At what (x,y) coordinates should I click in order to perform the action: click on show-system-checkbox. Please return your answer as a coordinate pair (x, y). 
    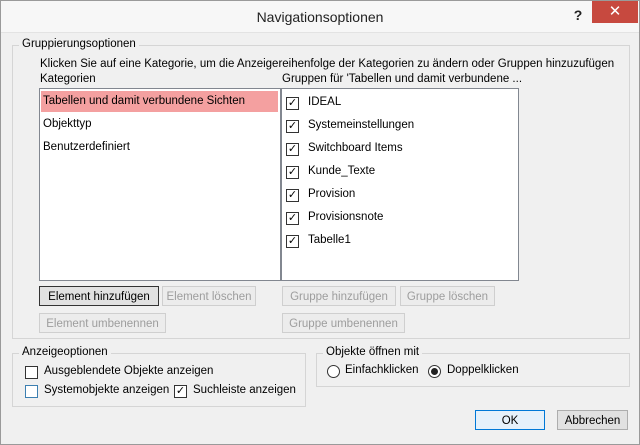
    Looking at the image, I should click on (31, 391).